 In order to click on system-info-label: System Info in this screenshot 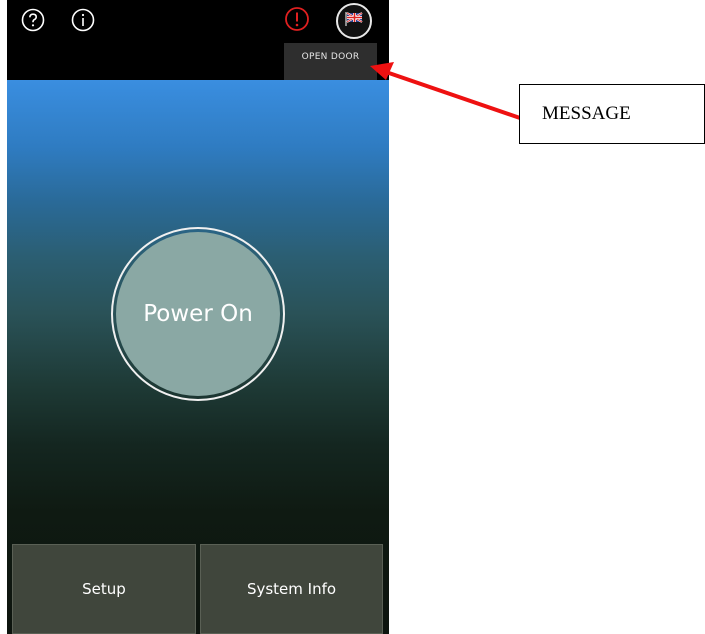, I will do `click(291, 589)`.